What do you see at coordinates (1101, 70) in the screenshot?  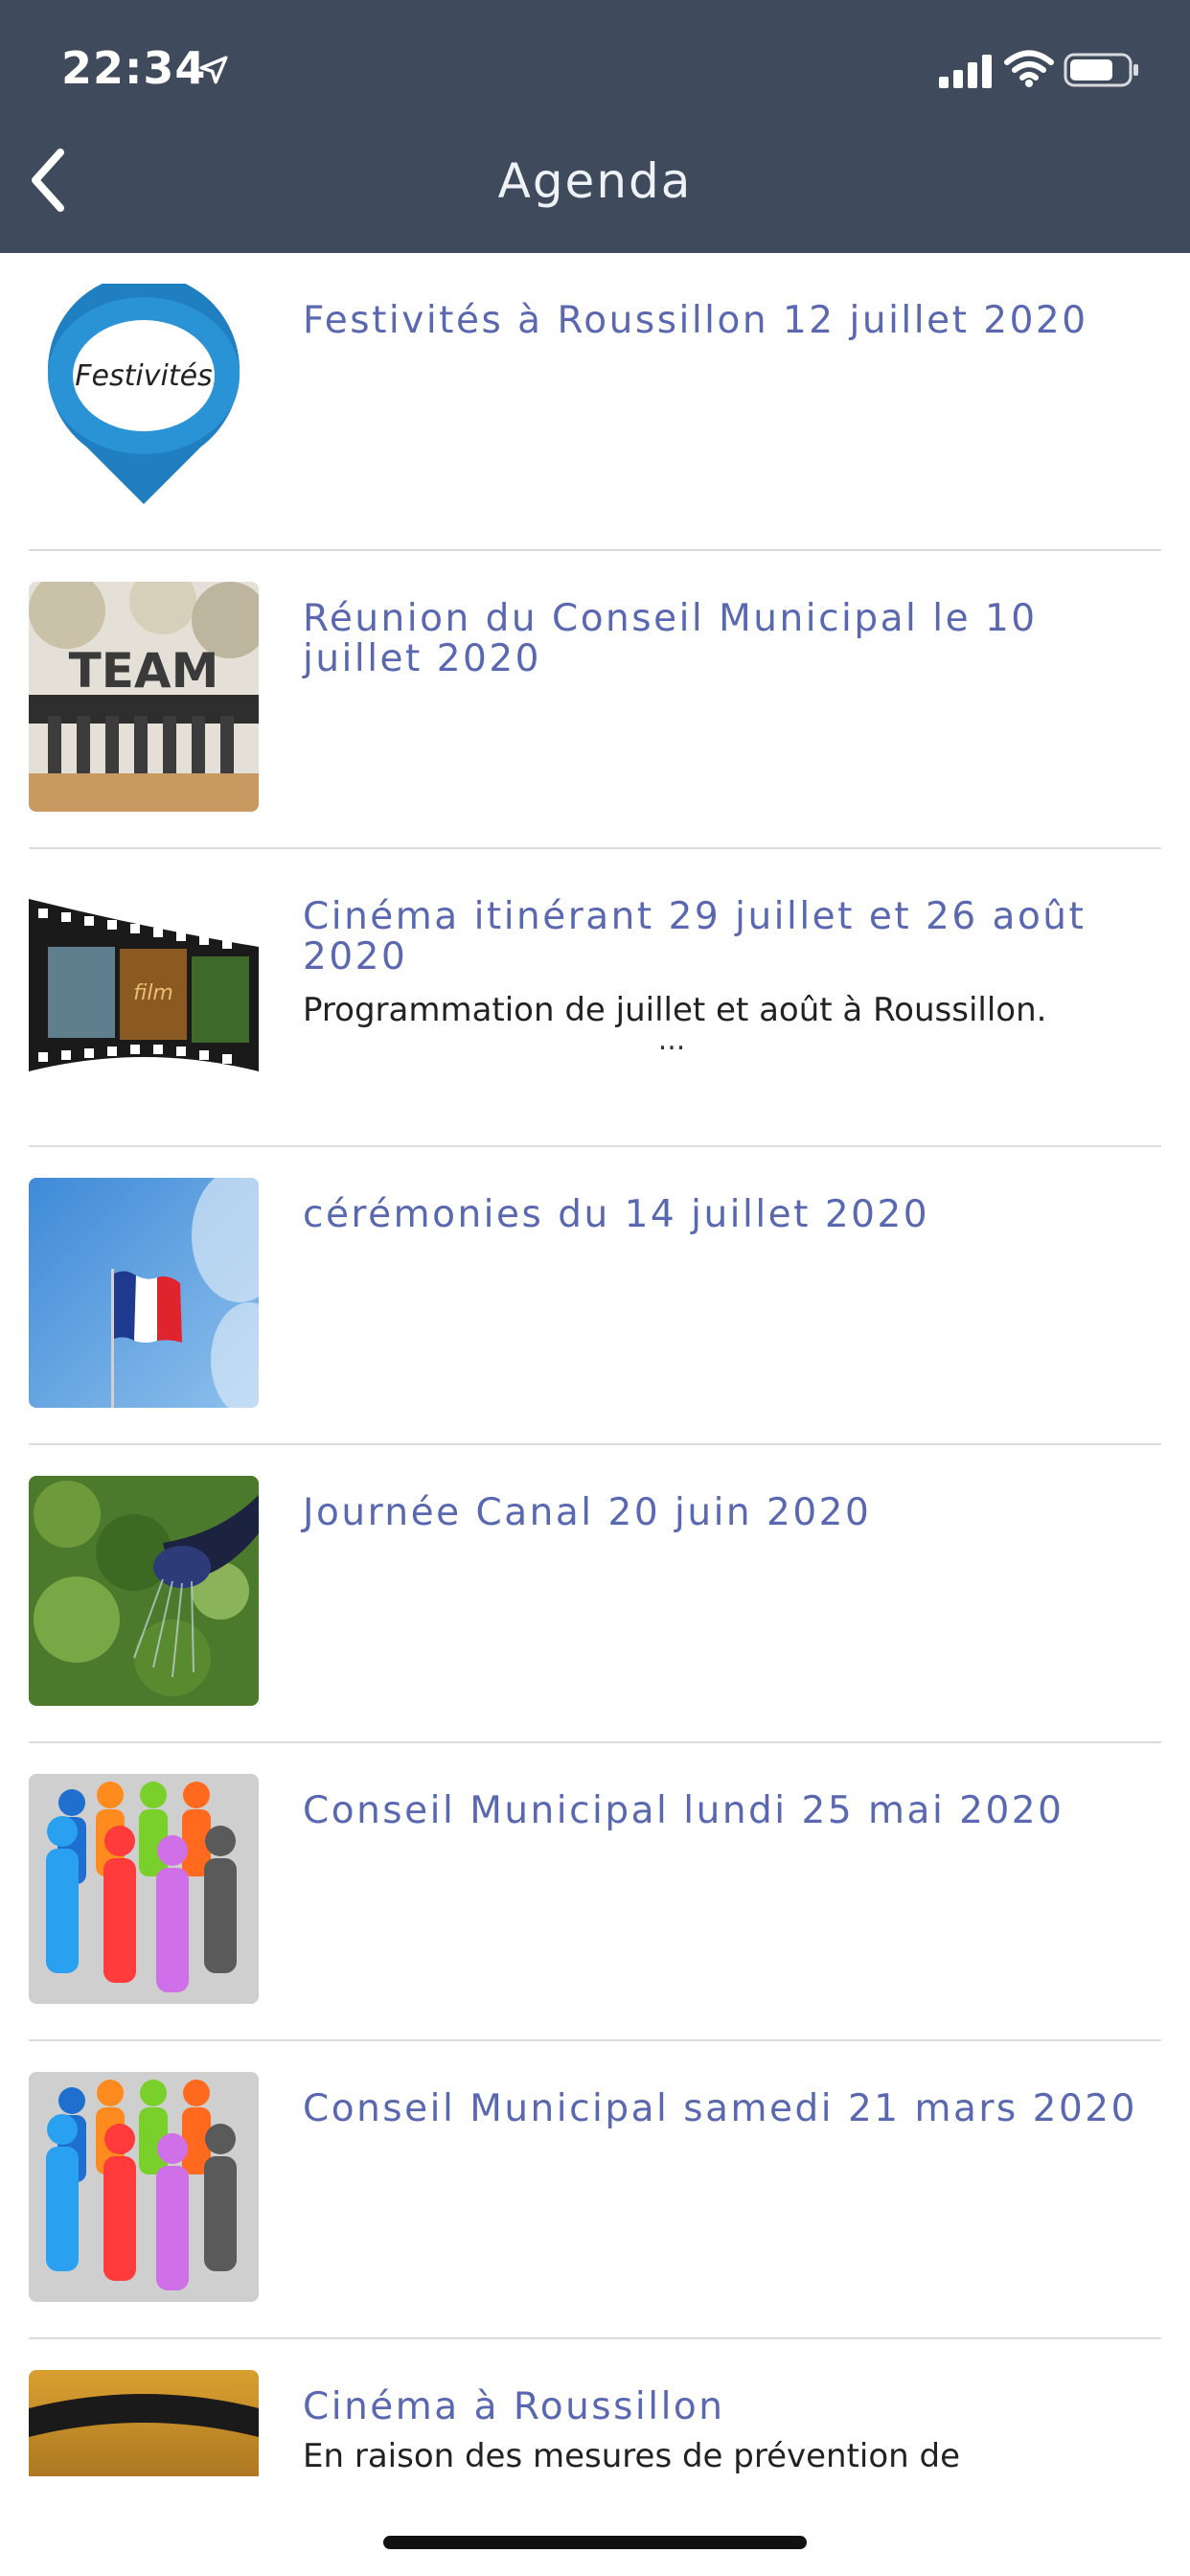 I see `battery-icon` at bounding box center [1101, 70].